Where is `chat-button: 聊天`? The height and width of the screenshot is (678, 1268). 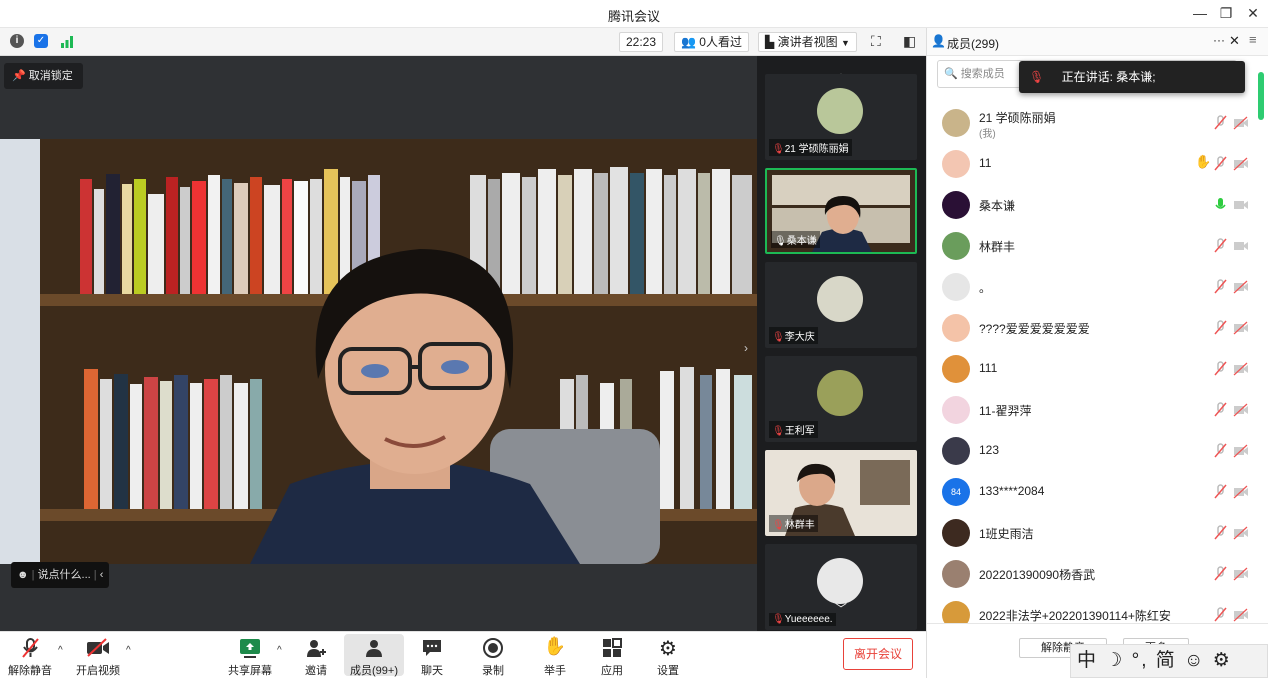 chat-button: 聊天 is located at coordinates (432, 655).